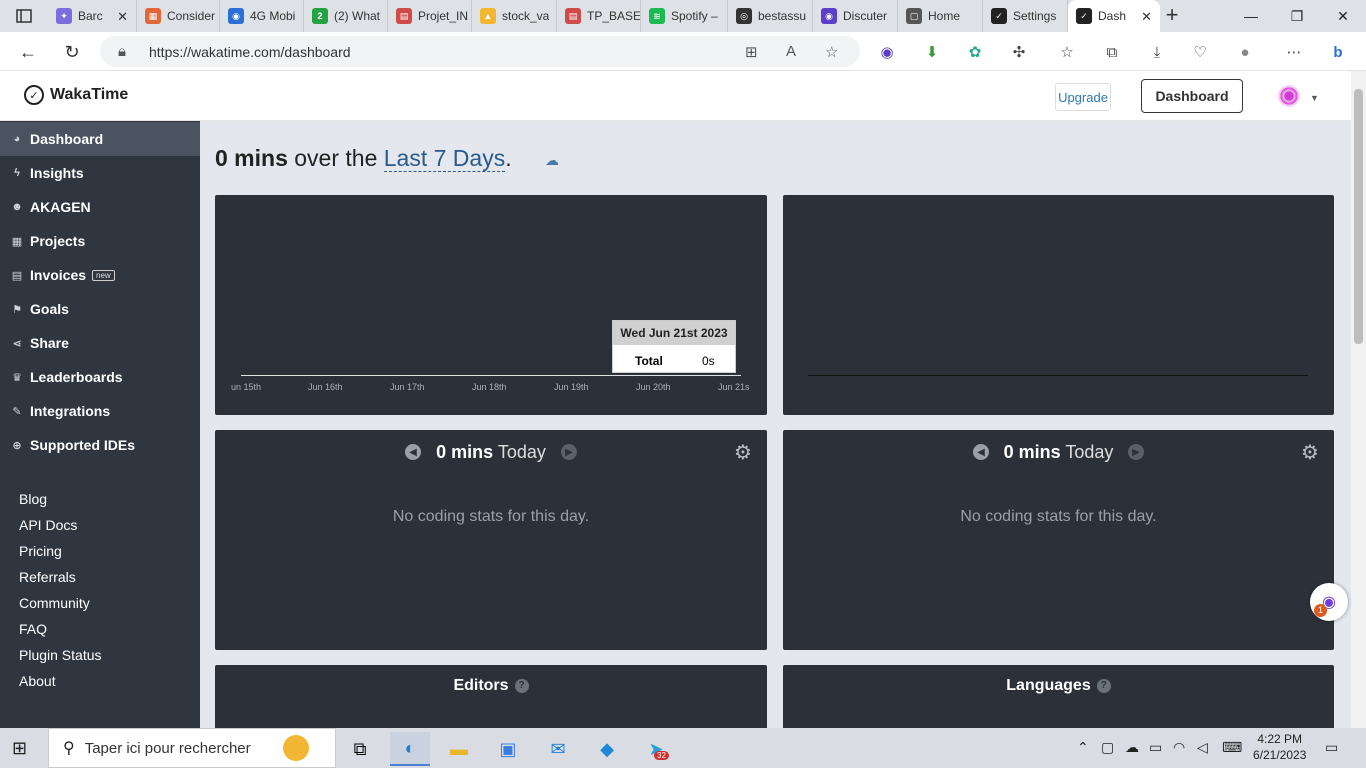 The image size is (1366, 768). I want to click on task-view-icon: ⧉, so click(360, 749).